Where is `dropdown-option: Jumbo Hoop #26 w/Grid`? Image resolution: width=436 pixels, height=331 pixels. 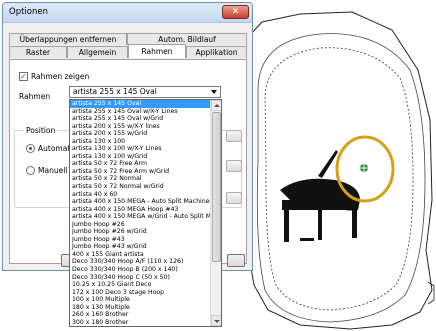 dropdown-option: Jumbo Hoop #26 w/Grid is located at coordinates (140, 232).